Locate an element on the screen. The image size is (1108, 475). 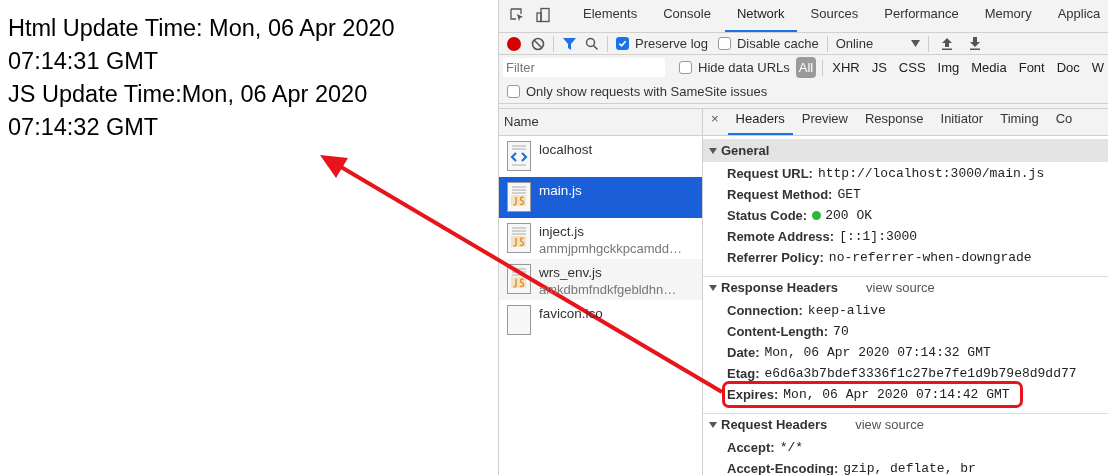
type-filter: Doc is located at coordinates (1068, 67).